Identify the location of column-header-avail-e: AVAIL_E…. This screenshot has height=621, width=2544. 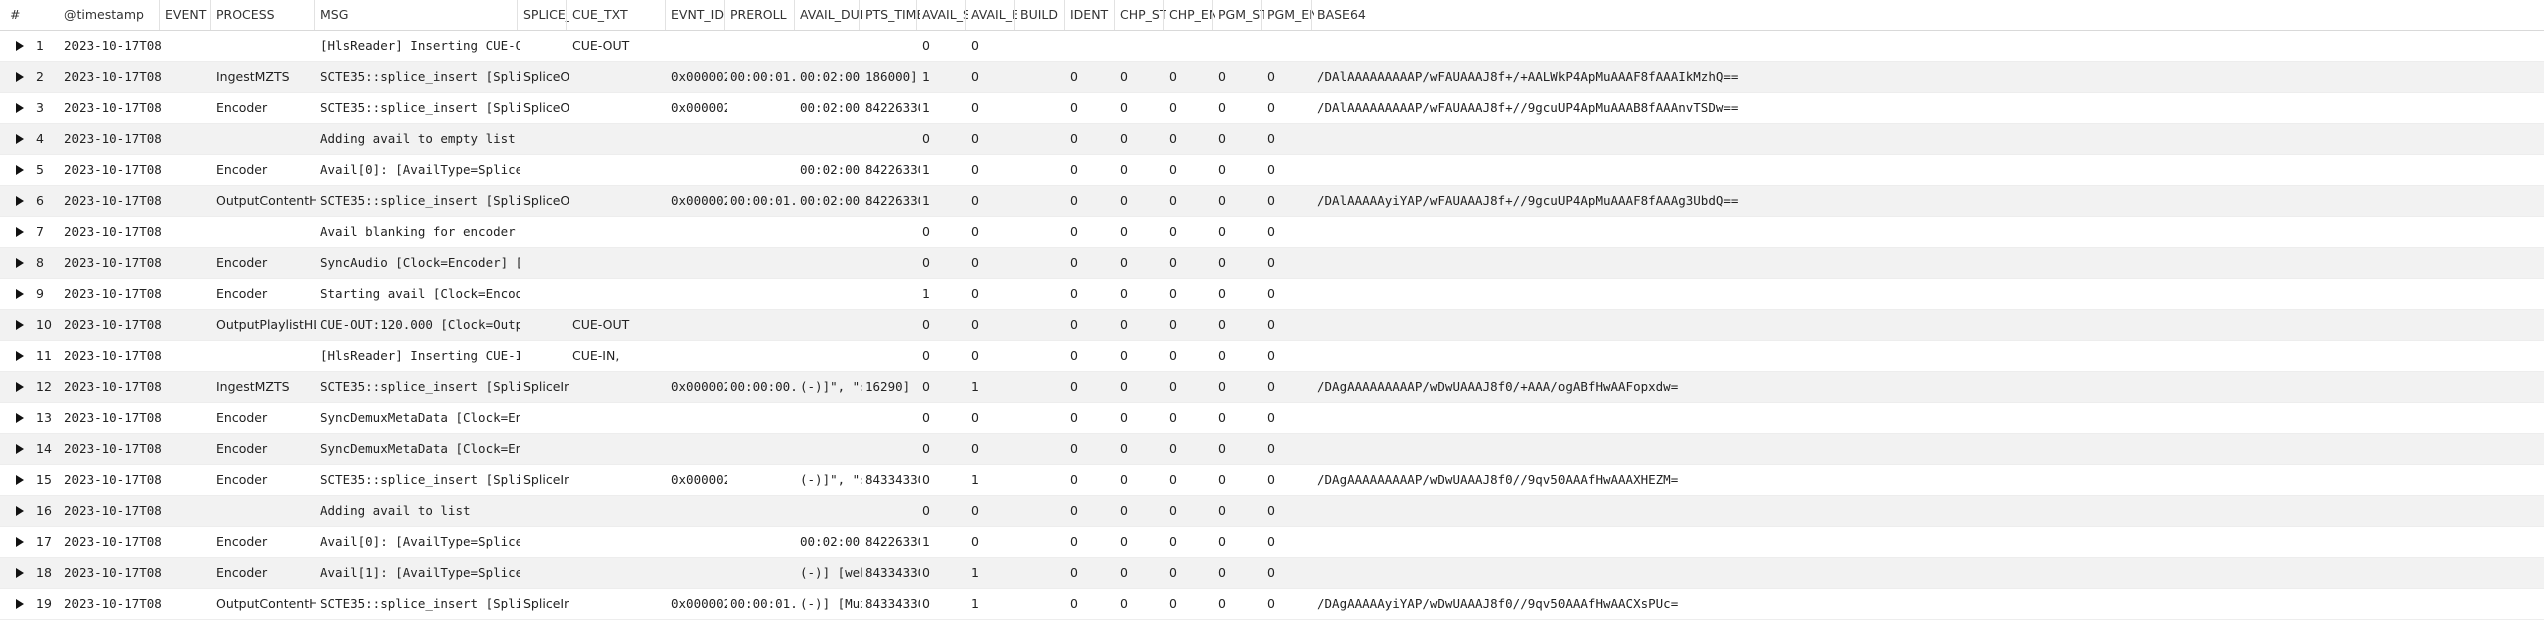
(991, 15).